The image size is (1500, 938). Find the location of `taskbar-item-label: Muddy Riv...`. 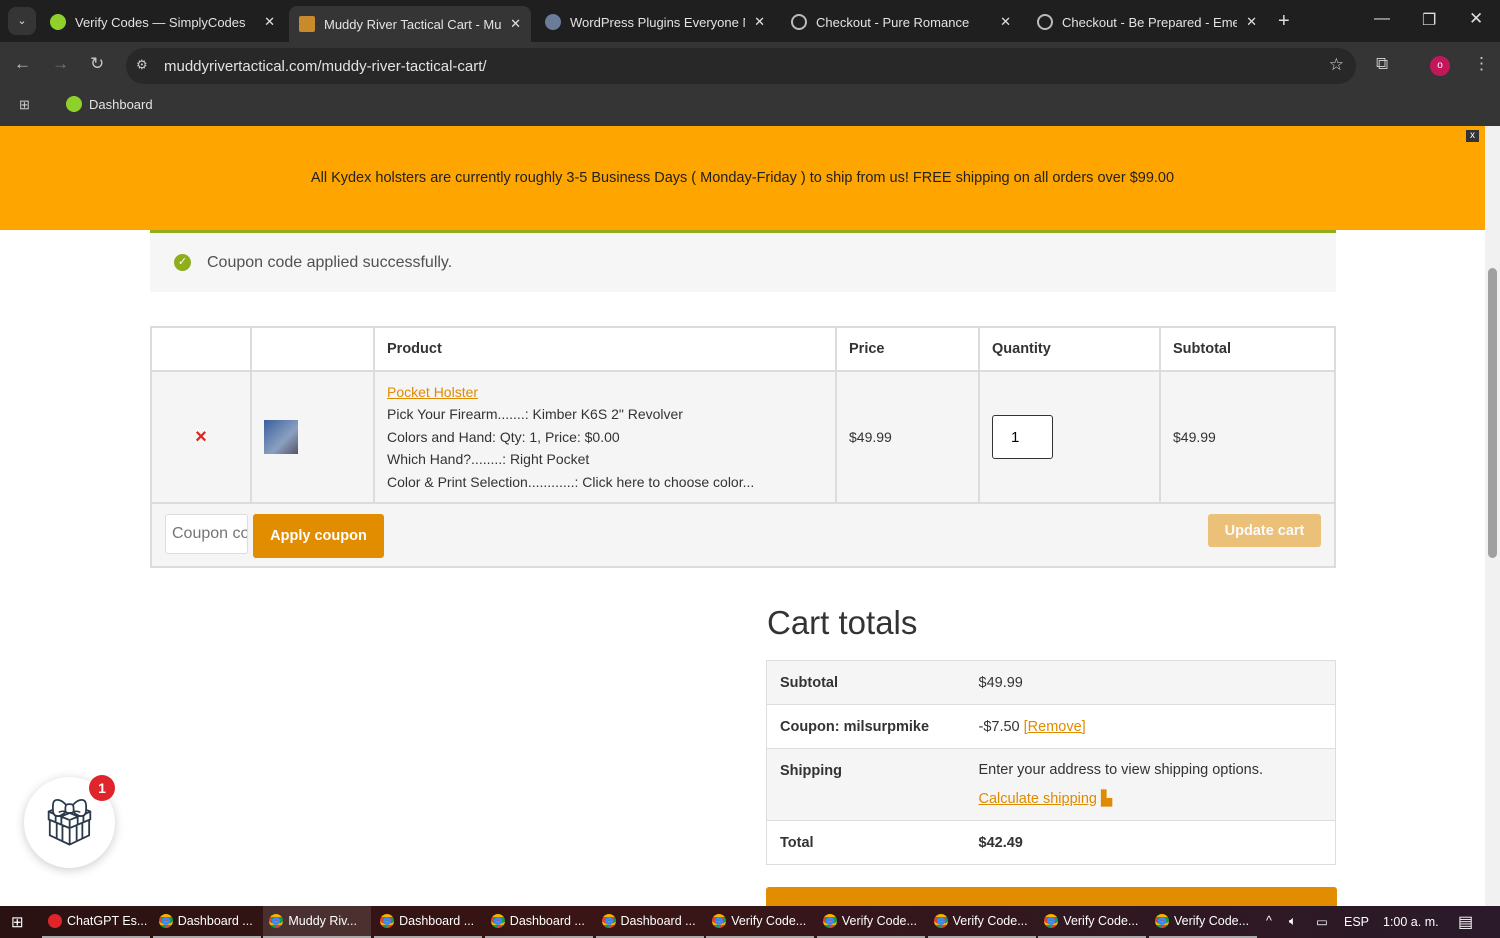

taskbar-item-label: Muddy Riv... is located at coordinates (322, 921).